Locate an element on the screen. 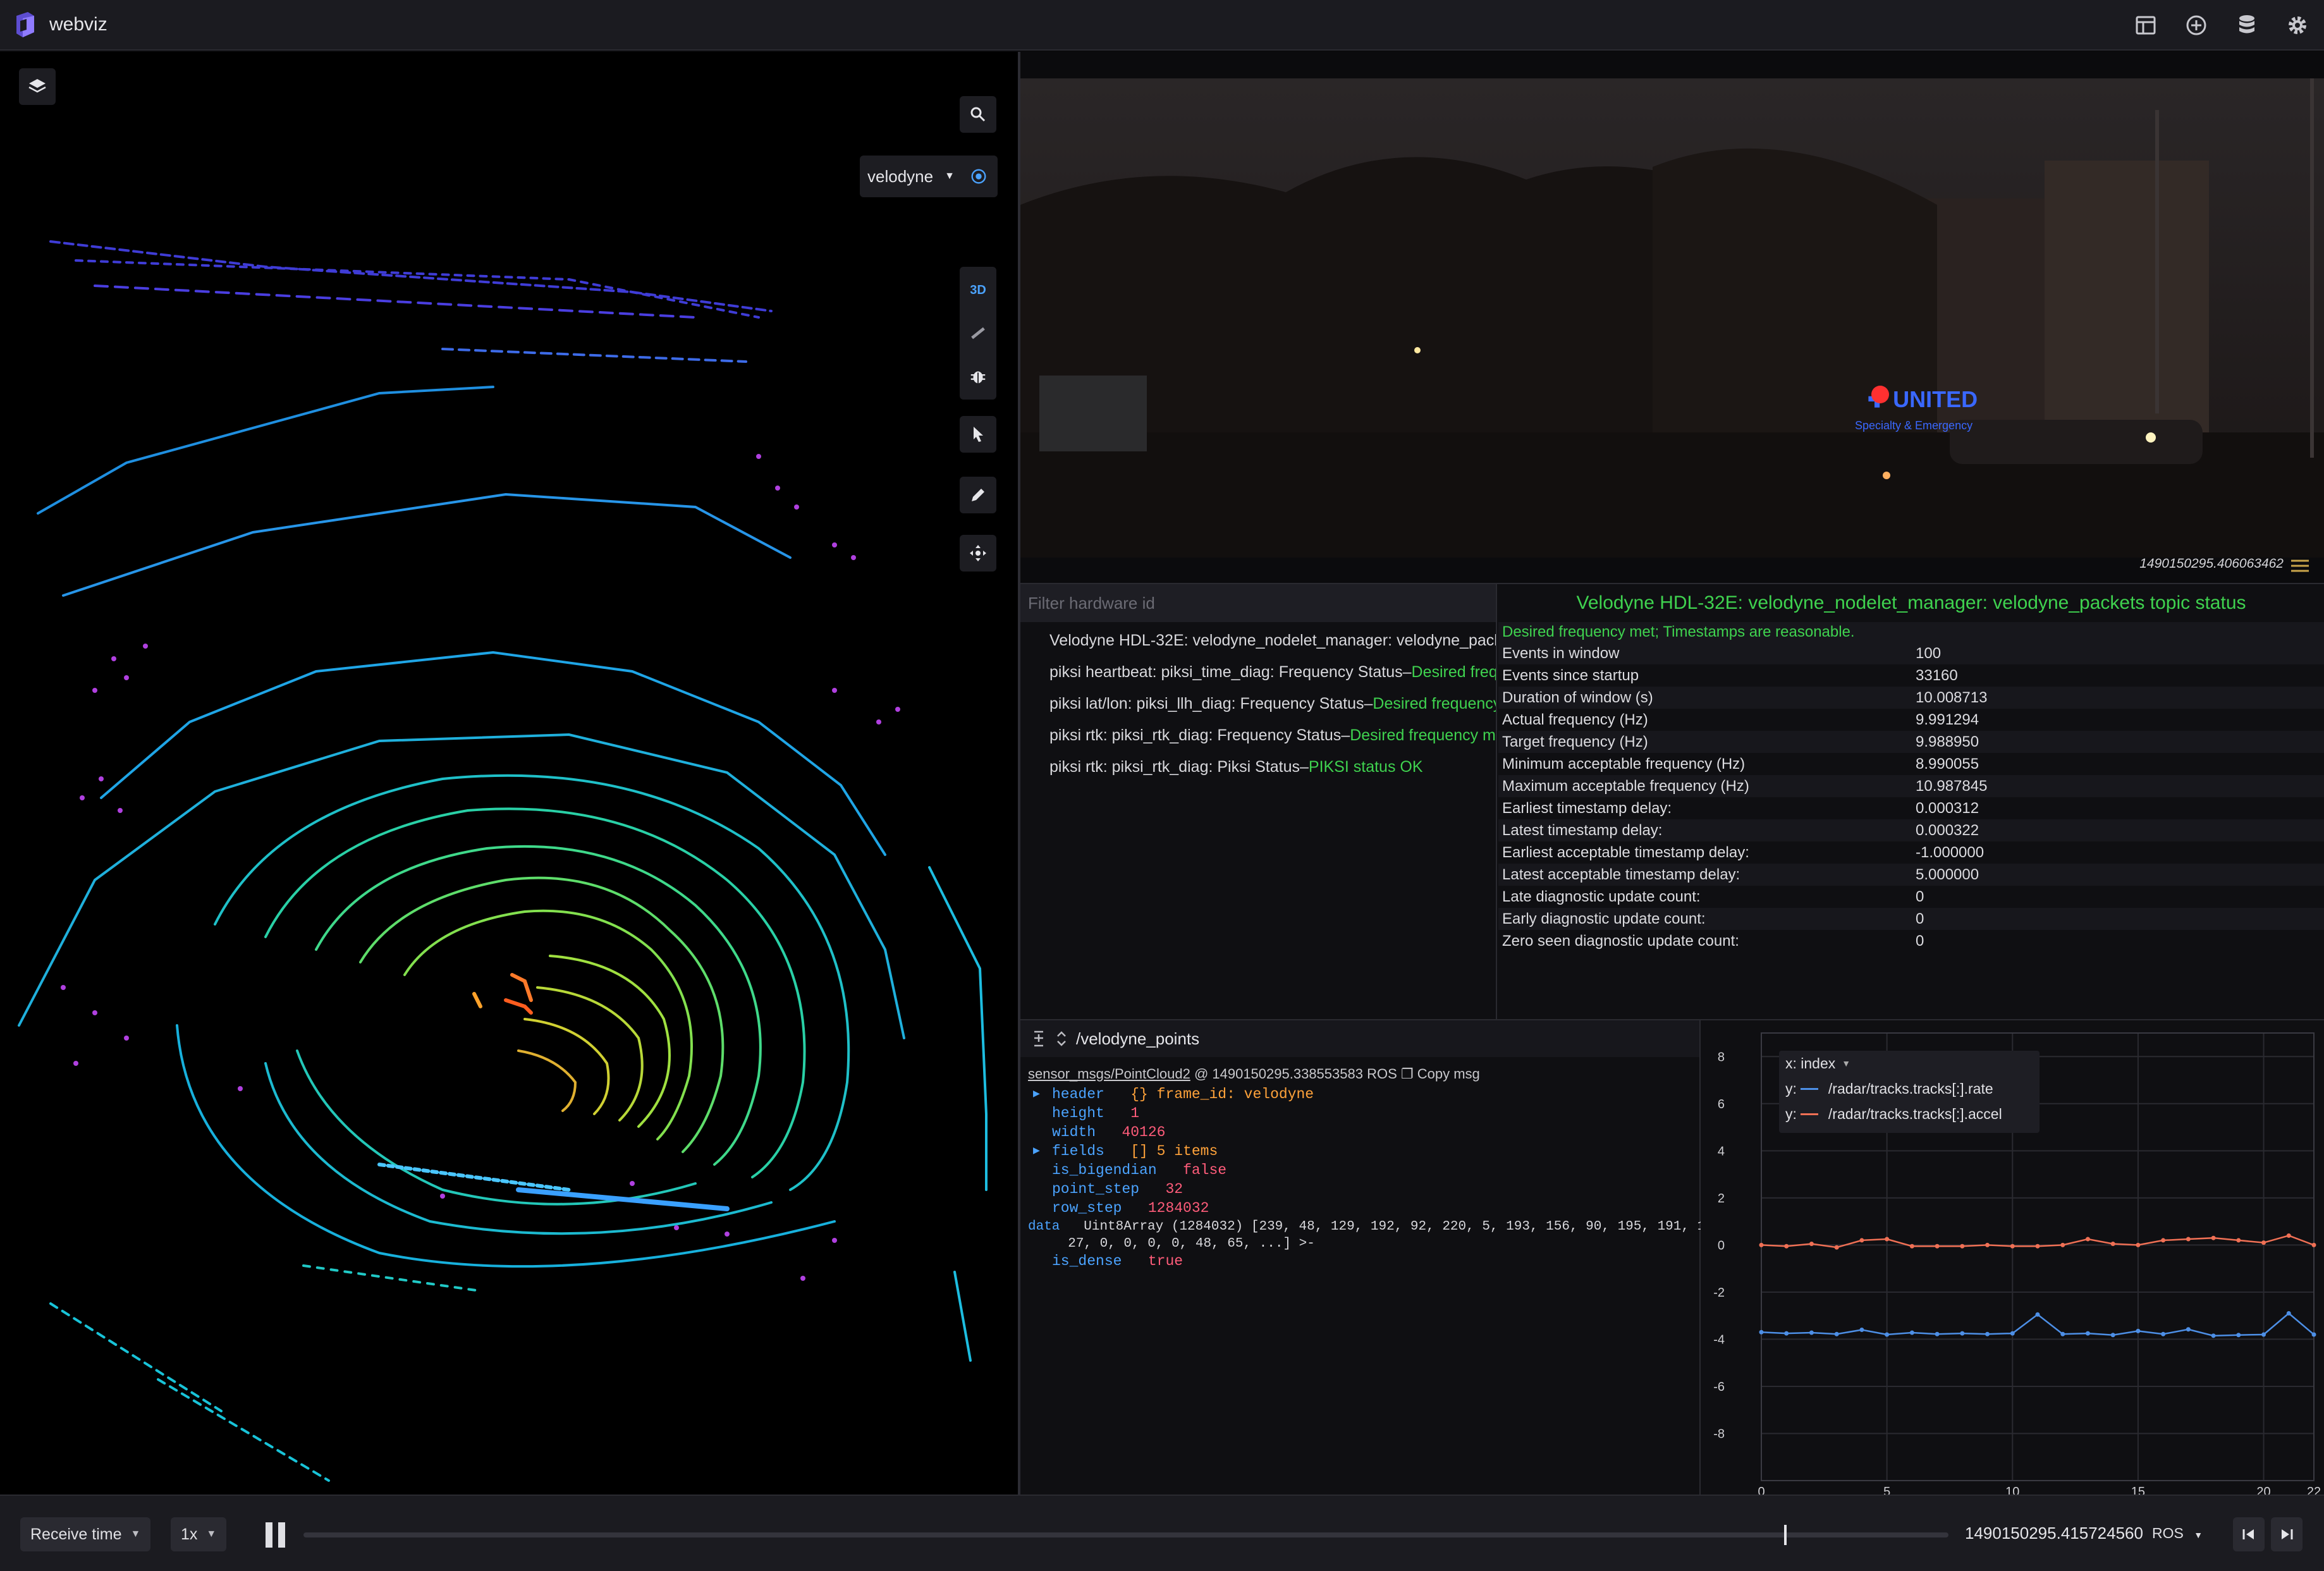  x-axis-selector: x: index ▼ is located at coordinates (1909, 1063).